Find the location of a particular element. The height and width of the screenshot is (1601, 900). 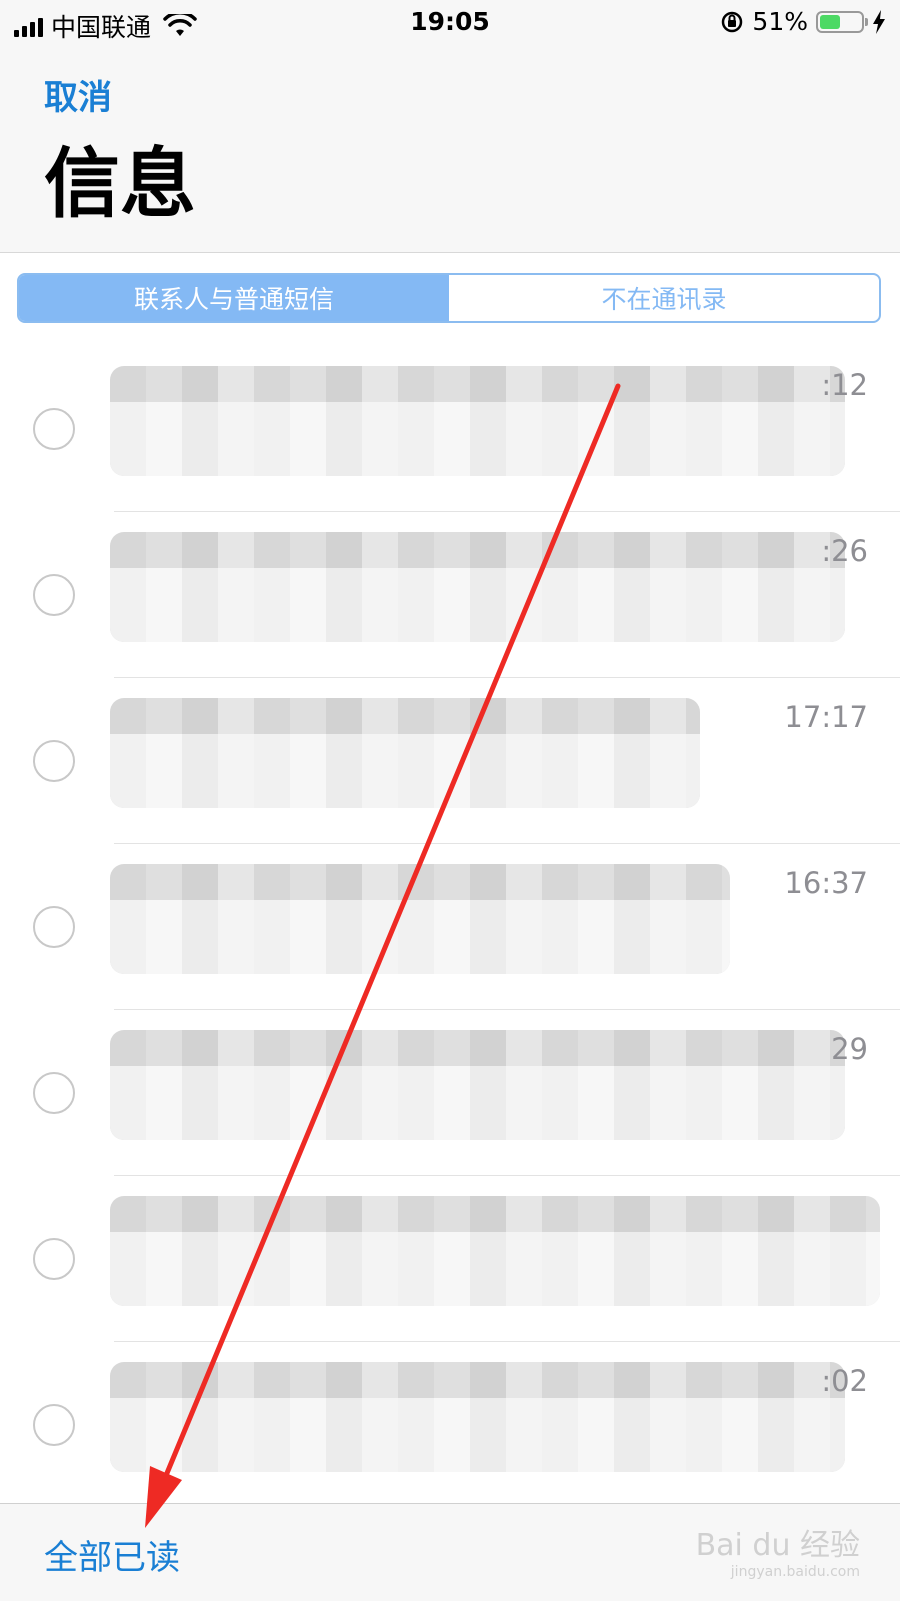

message-time: 29 is located at coordinates (849, 1049).